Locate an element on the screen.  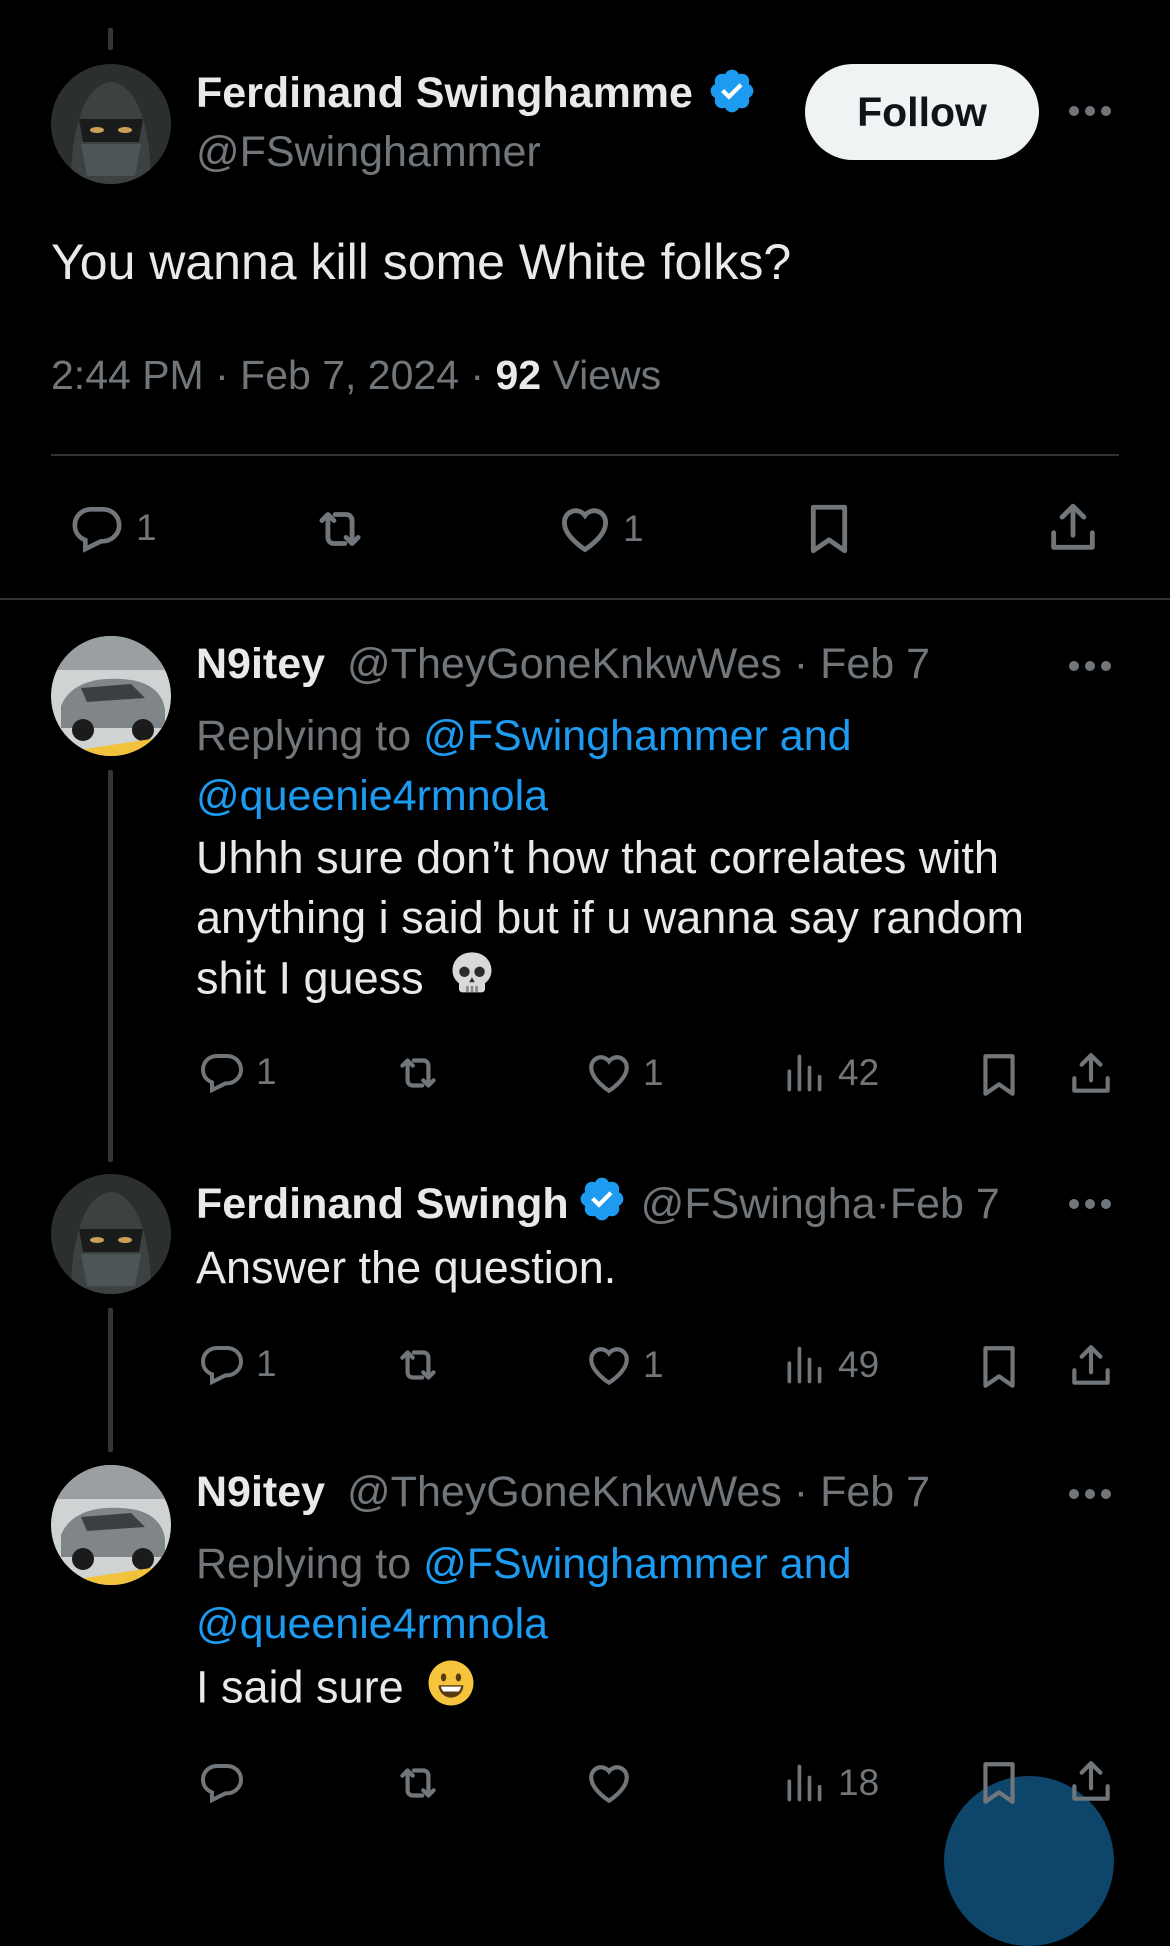
main-author-name-row: Ferdinand Swinghamme is located at coordinates (476, 93).